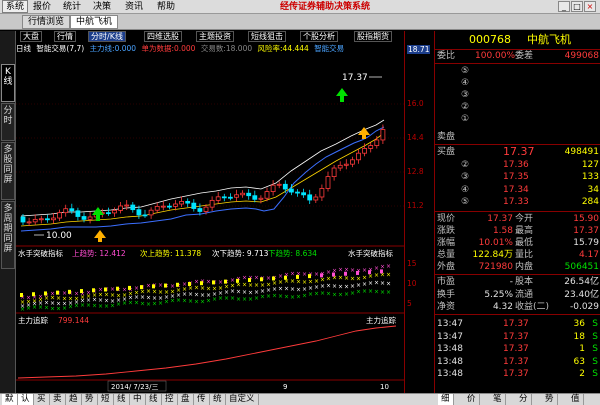  I want to click on menu-decision: 决策, so click(102, 7).